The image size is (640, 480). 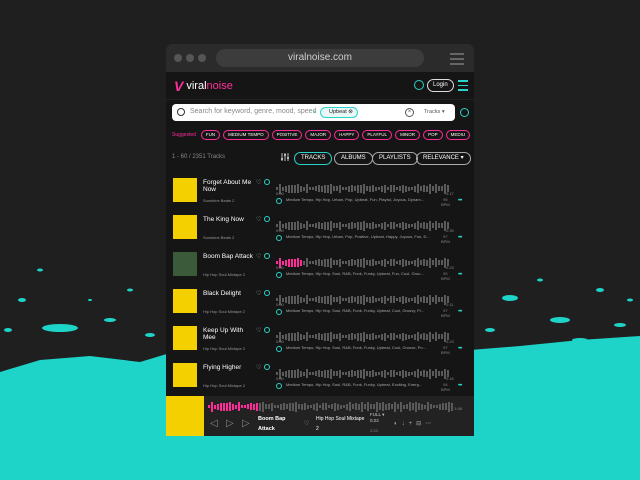 I want to click on tab-tracks: TRACKS, so click(x=313, y=158).